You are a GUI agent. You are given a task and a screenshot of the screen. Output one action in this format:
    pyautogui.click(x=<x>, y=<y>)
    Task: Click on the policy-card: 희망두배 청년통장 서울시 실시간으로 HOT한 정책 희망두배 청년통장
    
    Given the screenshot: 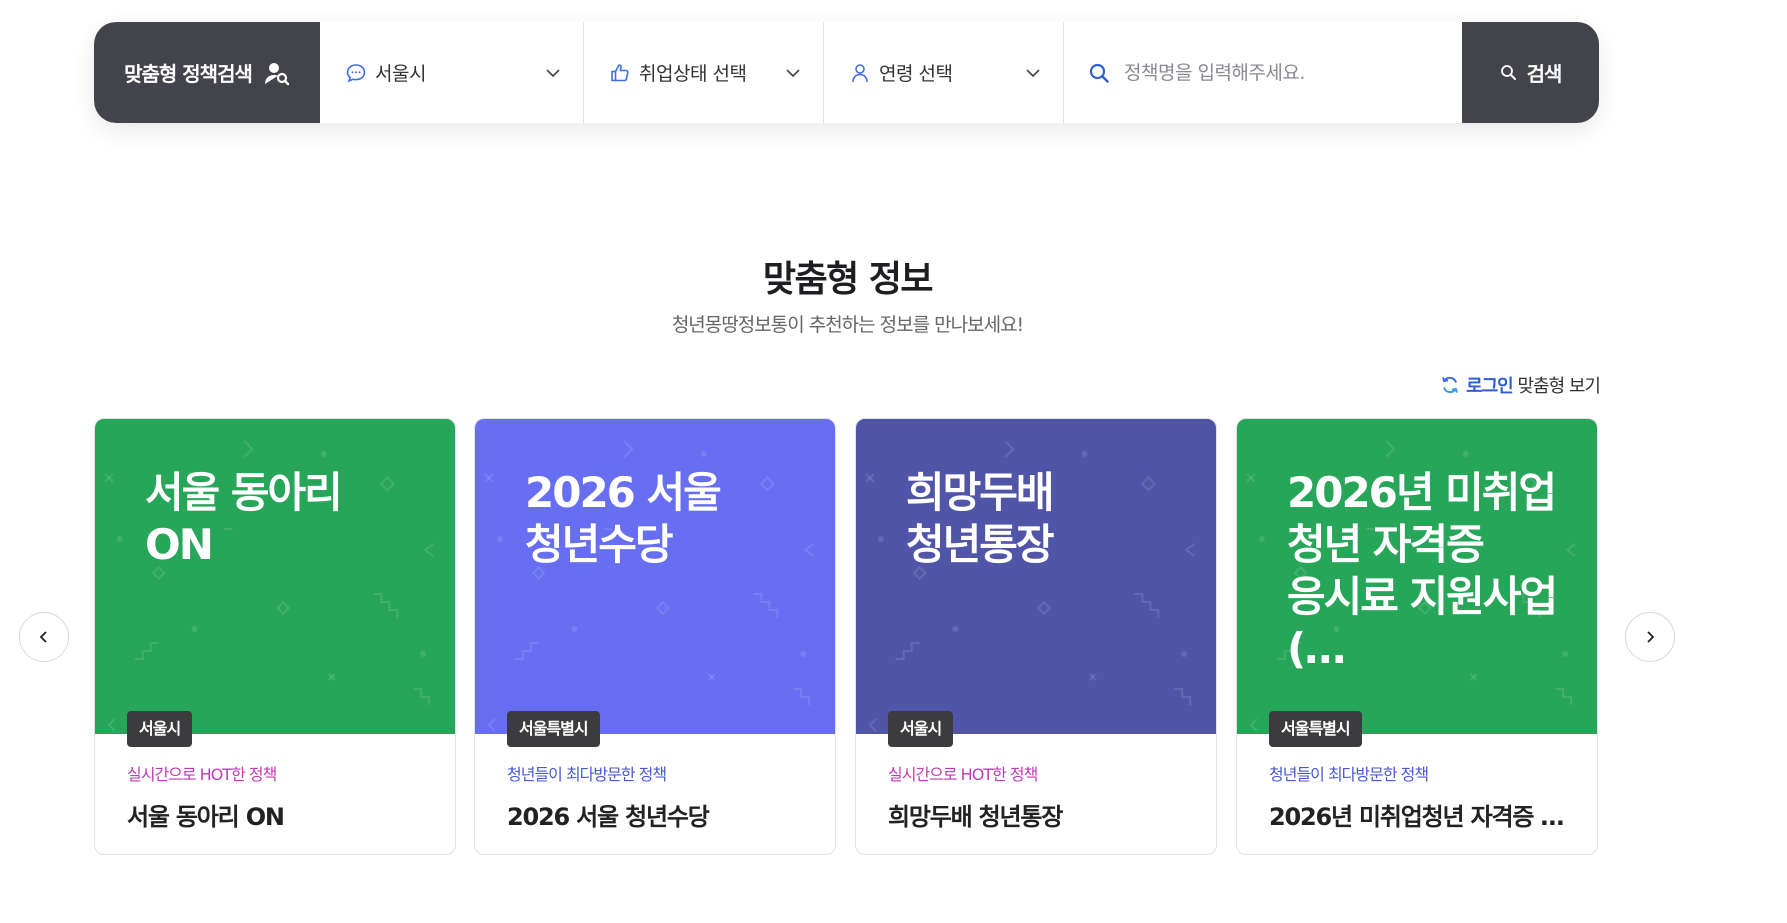 What is the action you would take?
    pyautogui.click(x=1036, y=636)
    